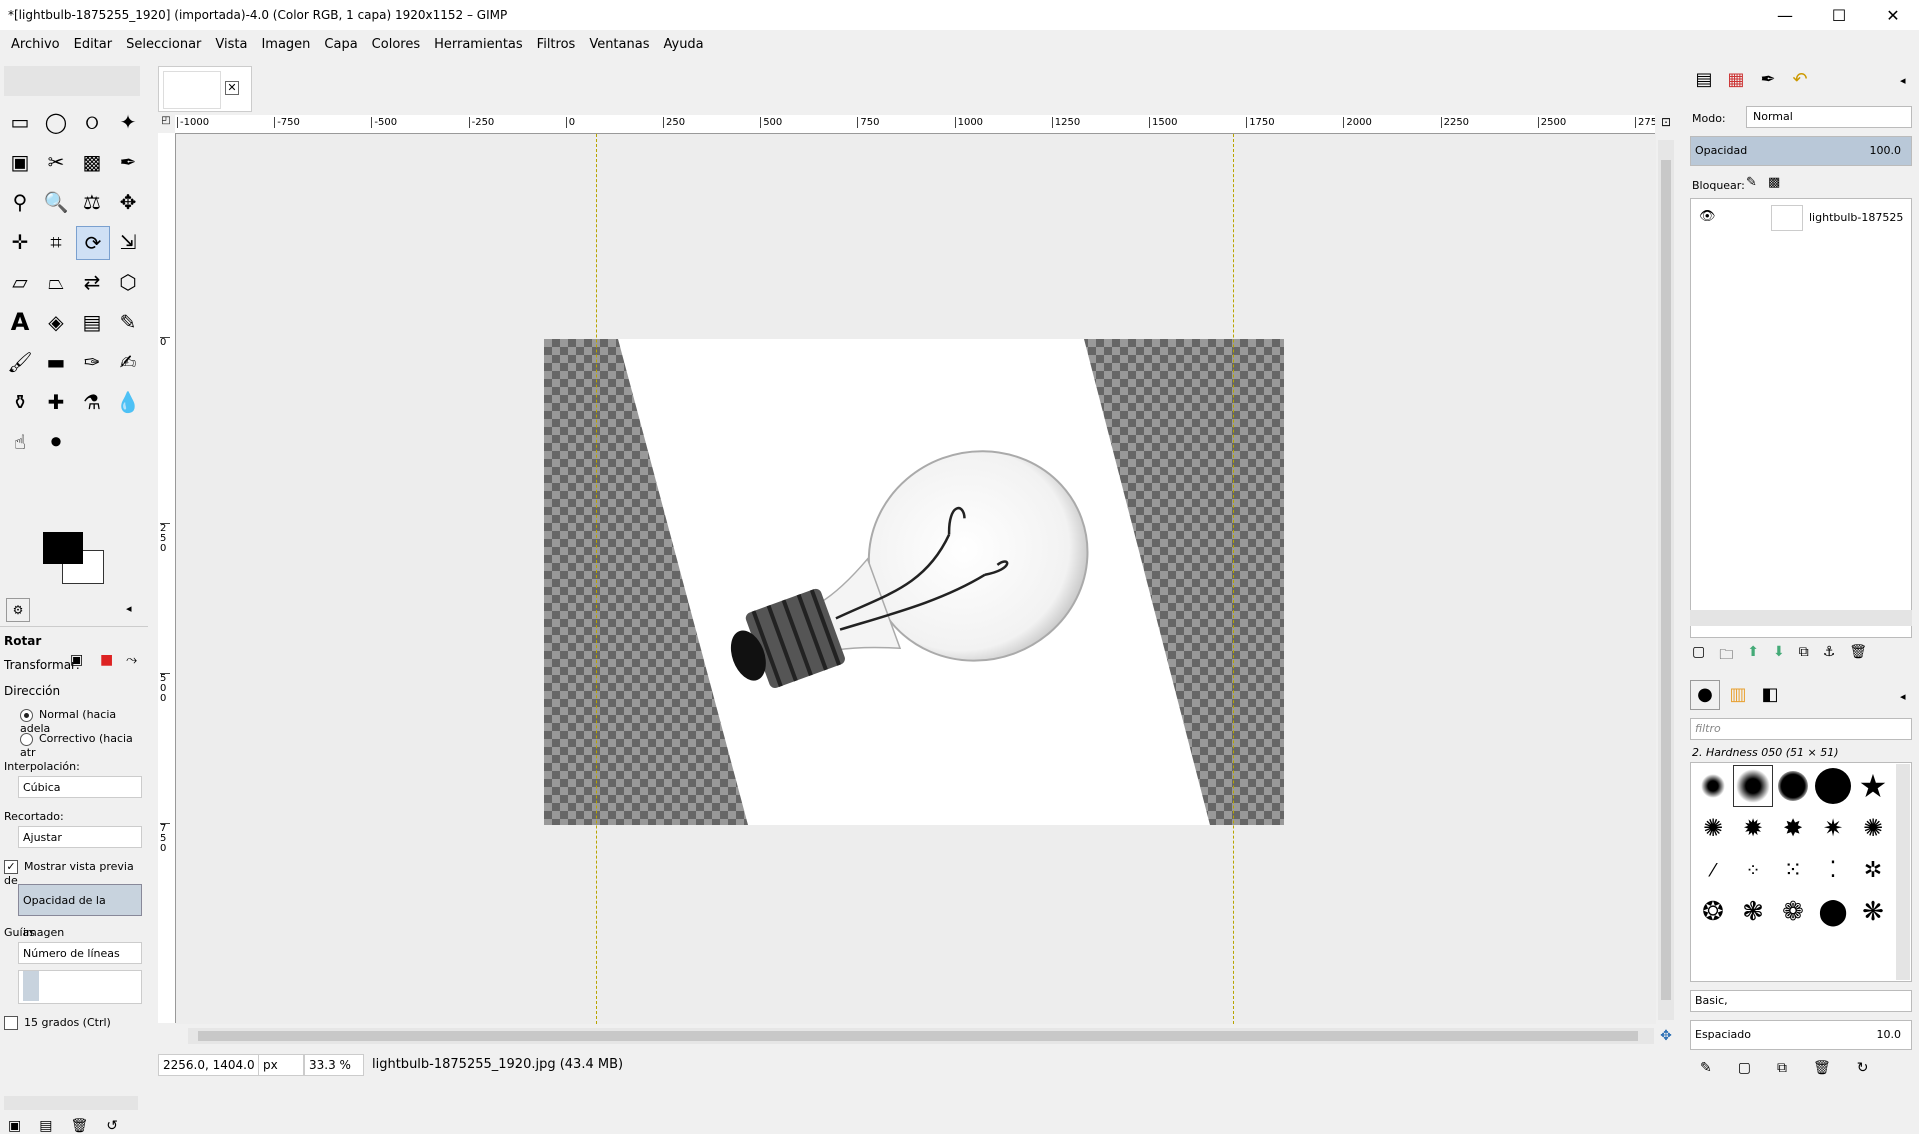 This screenshot has width=1919, height=1134. I want to click on guide-line-left, so click(596, 579).